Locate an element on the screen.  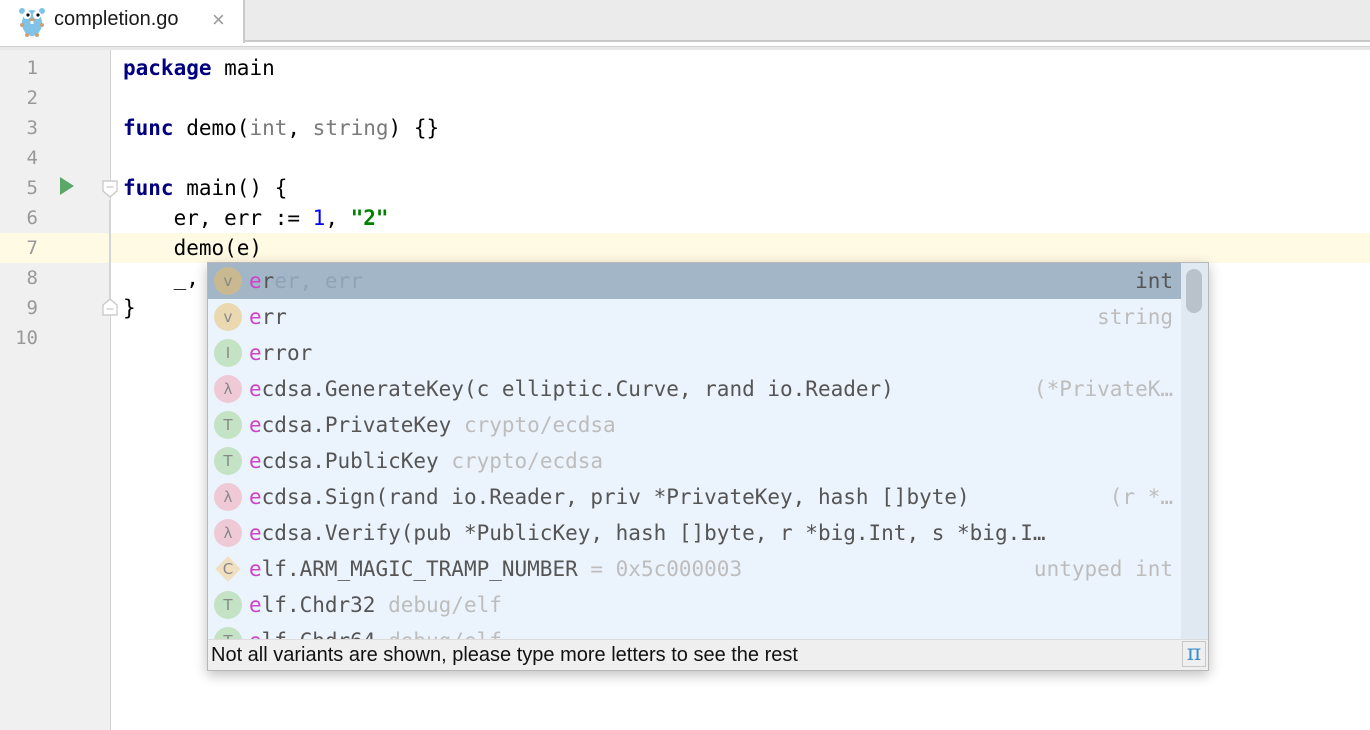
code-text: demo( is located at coordinates (211, 128).